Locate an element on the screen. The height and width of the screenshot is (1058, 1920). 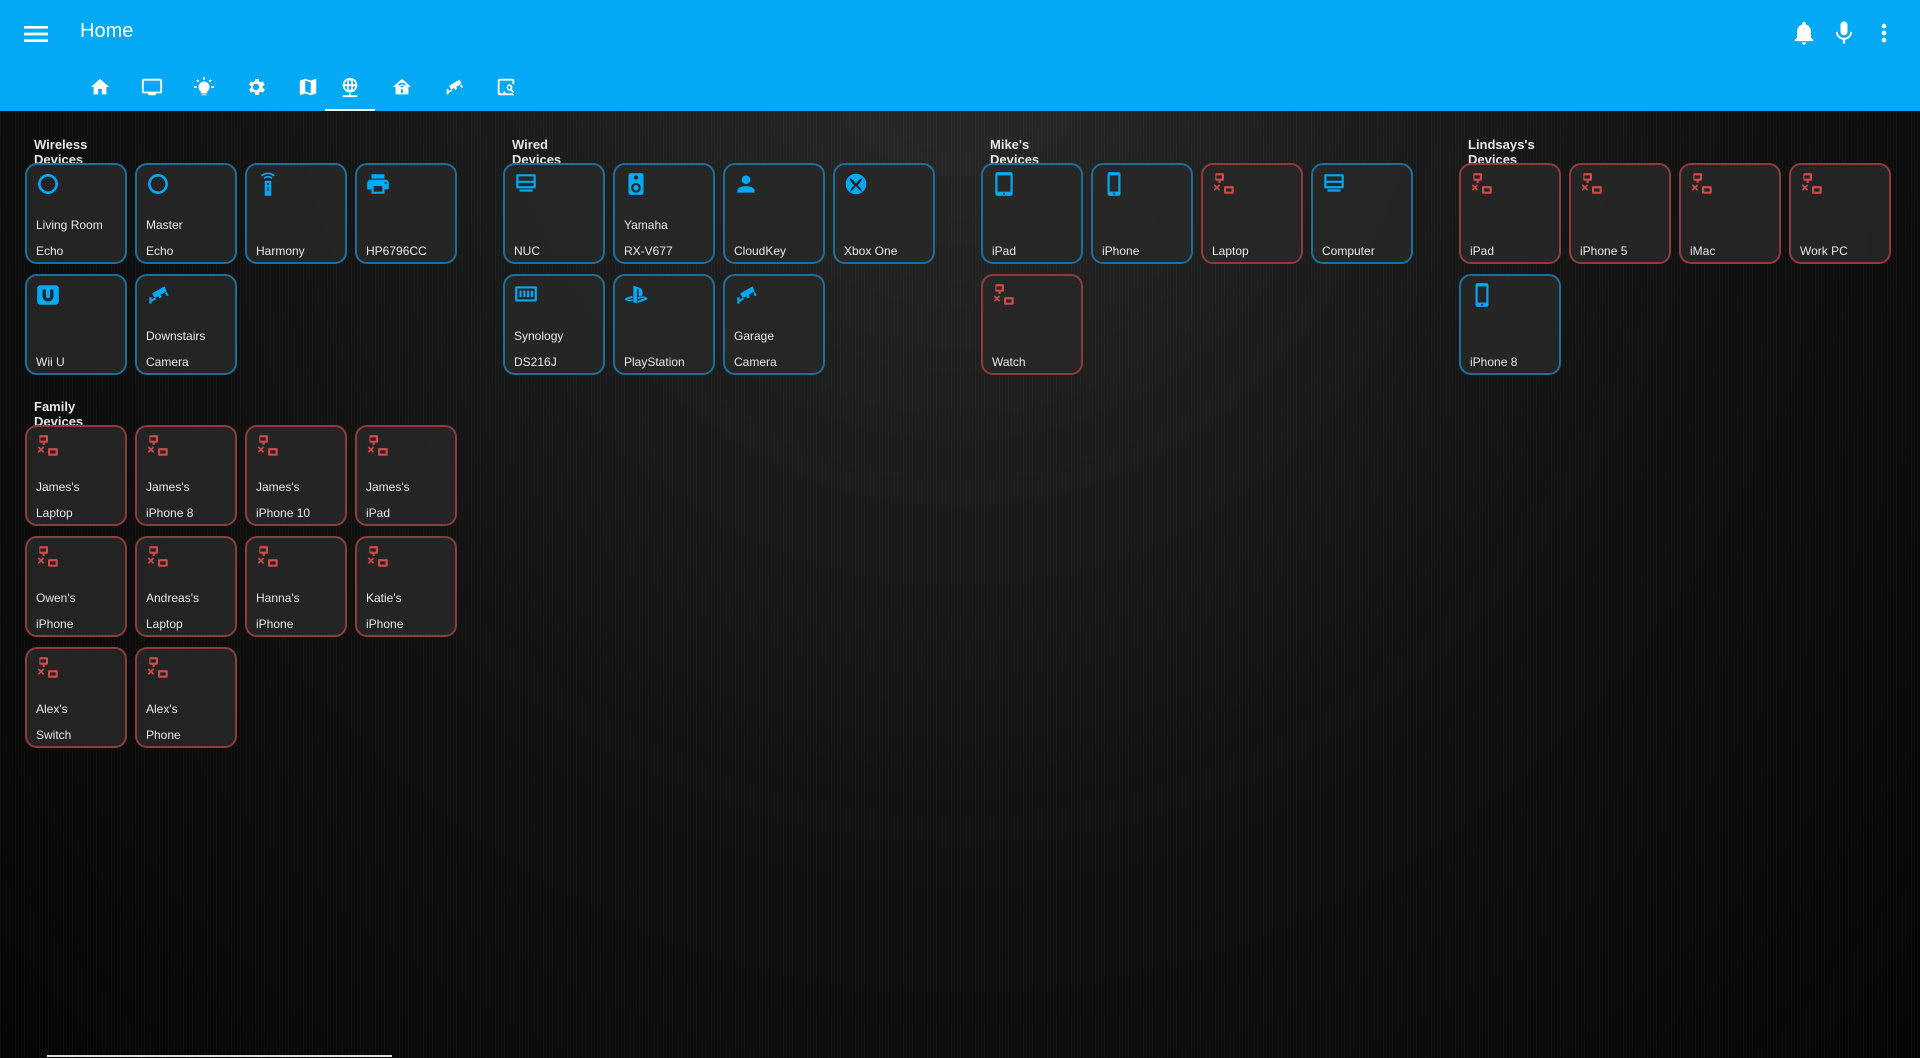
more-vertical-icon is located at coordinates (1884, 33).